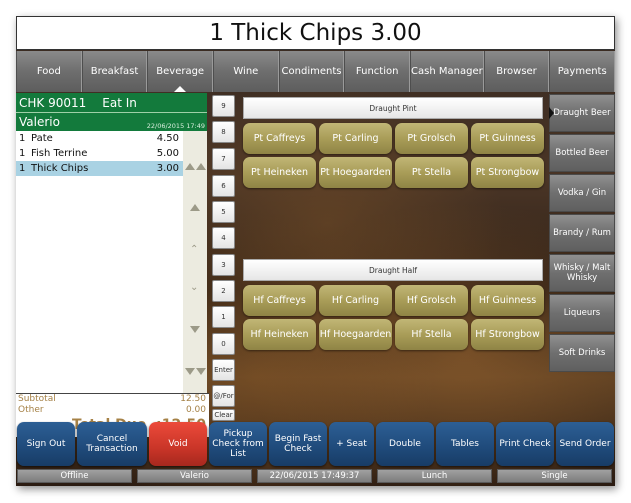 The height and width of the screenshot is (503, 631). Describe the element at coordinates (507, 334) in the screenshot. I see `product-button: Hf Strongbow` at that location.